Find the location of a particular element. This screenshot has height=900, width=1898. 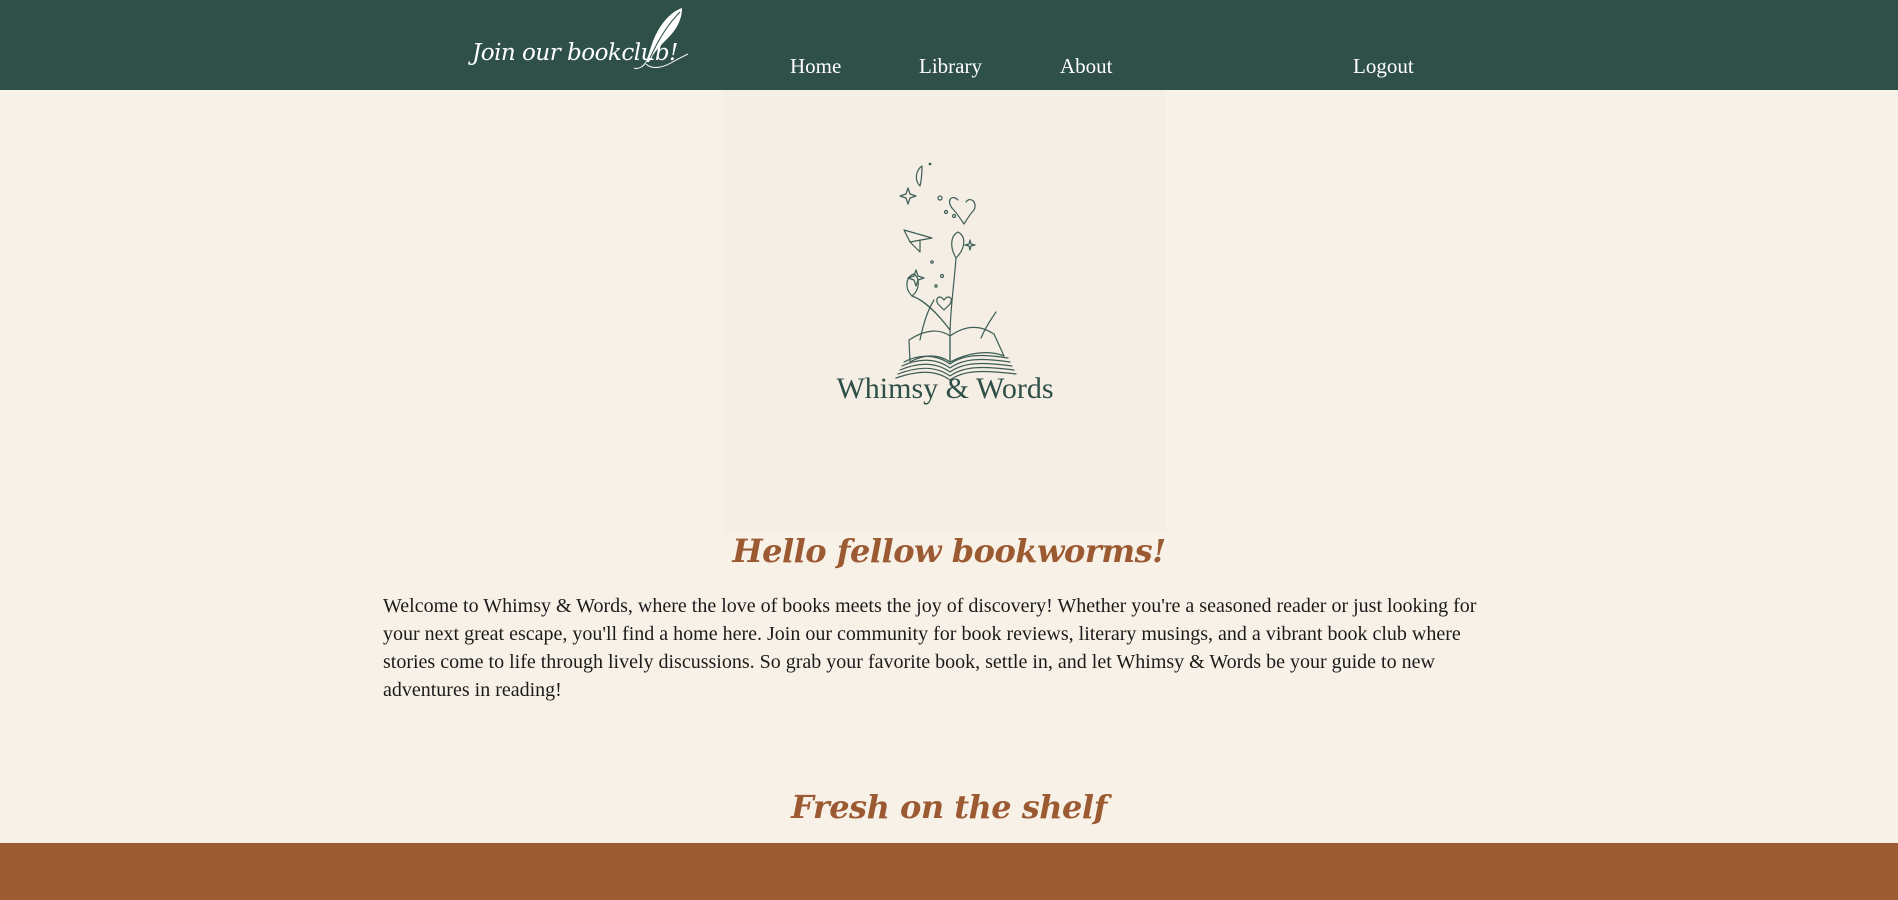

nav-home-link: Home is located at coordinates (815, 66).